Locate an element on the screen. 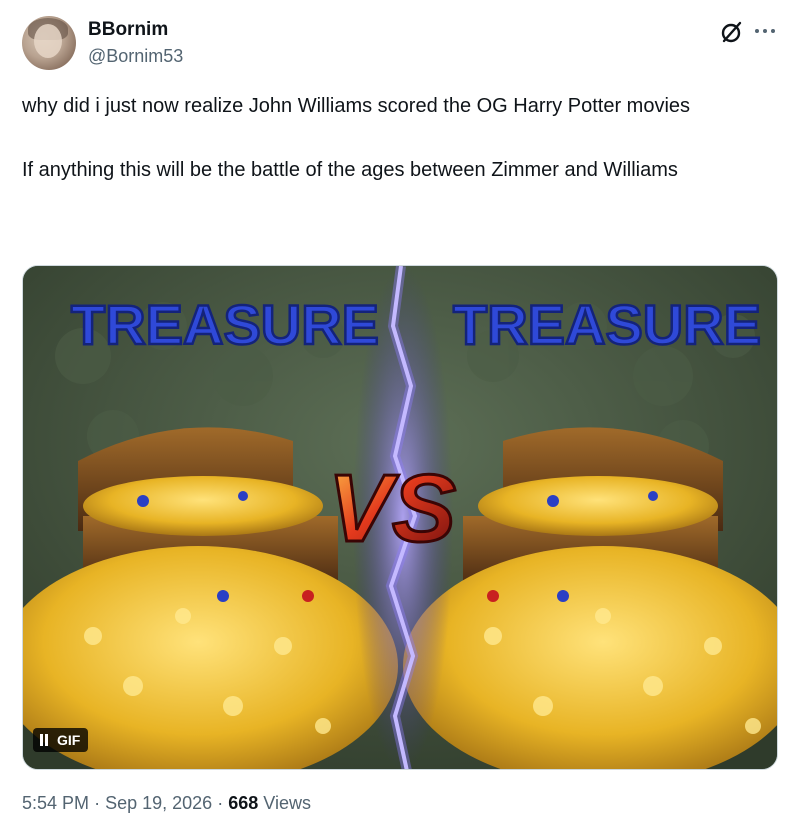 This screenshot has width=800, height=820. post-time: 5:54 PM is located at coordinates (55, 803).